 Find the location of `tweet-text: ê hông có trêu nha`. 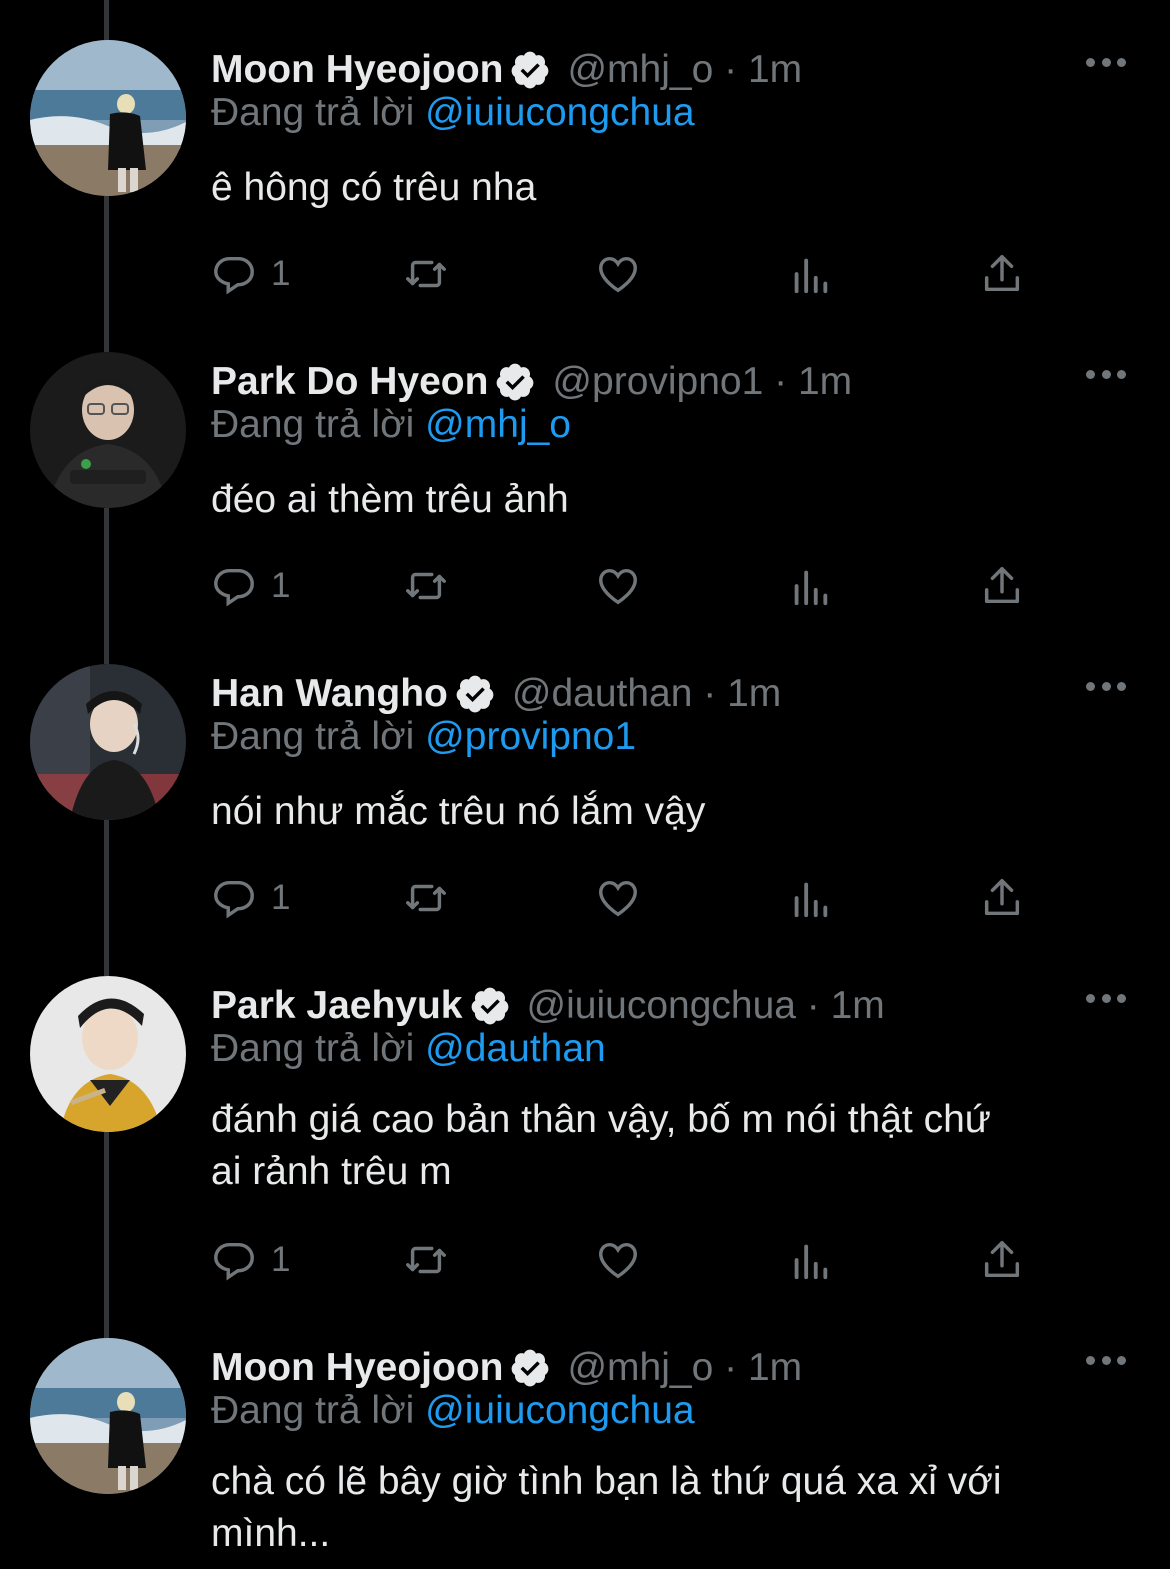

tweet-text: ê hông có trêu nha is located at coordinates (374, 187).